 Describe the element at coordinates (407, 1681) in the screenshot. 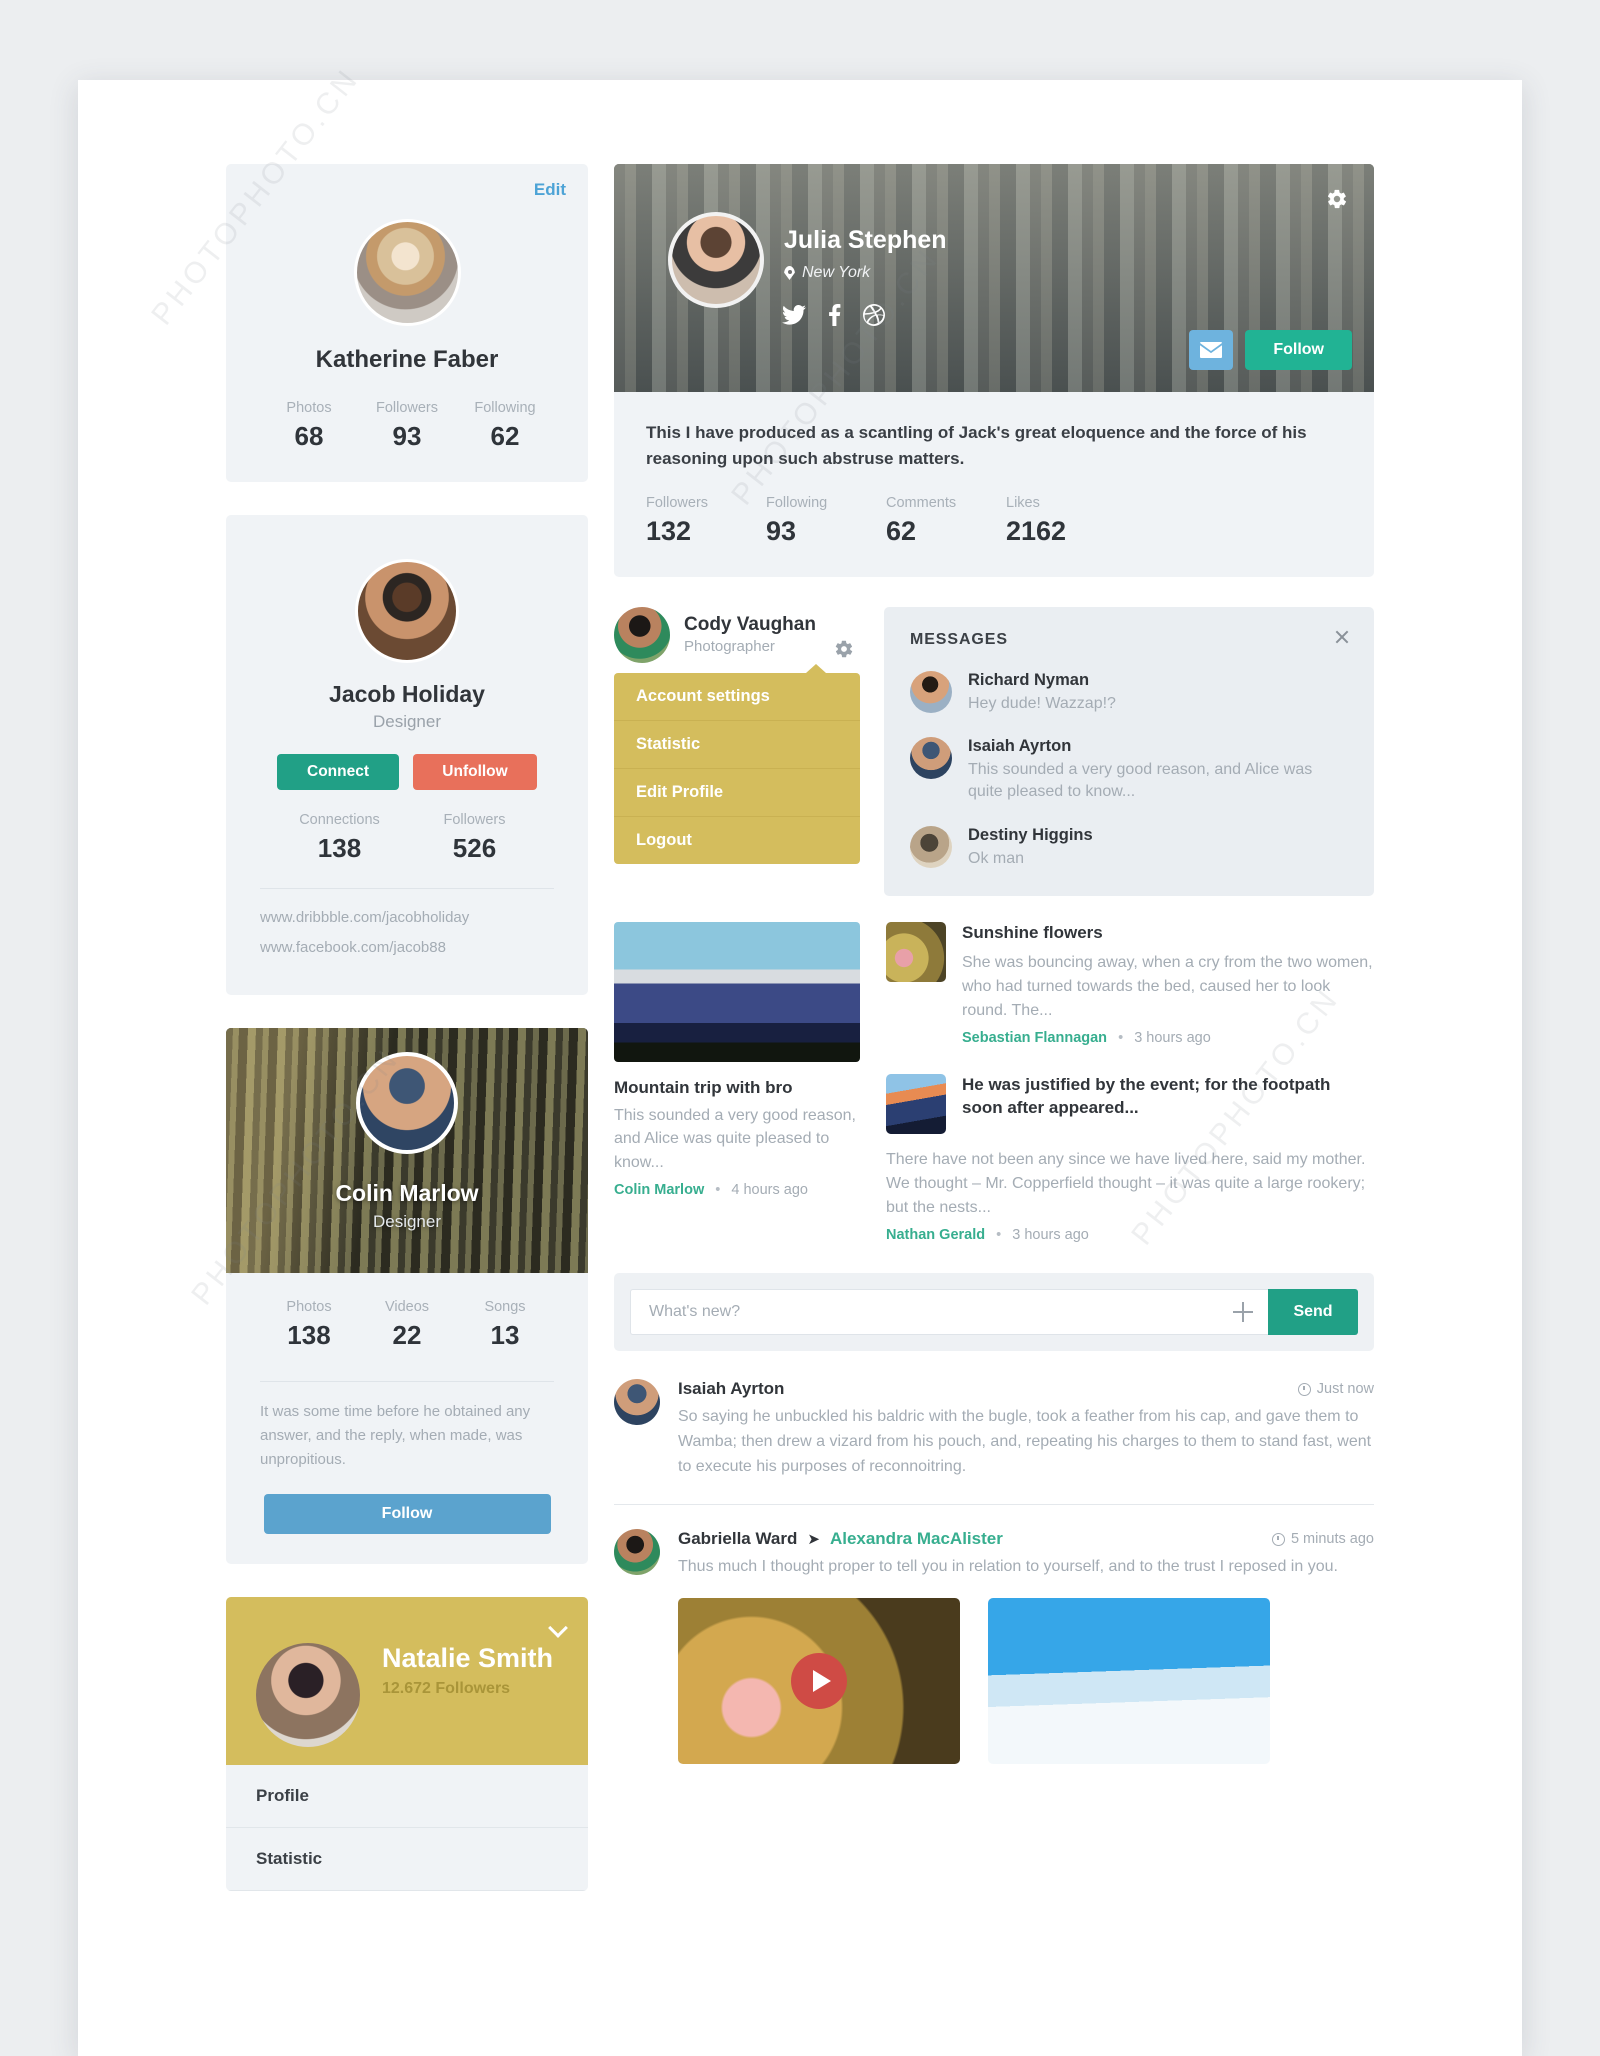

I see `nav-card-header: Natalie Smith 12.672 Followers` at that location.